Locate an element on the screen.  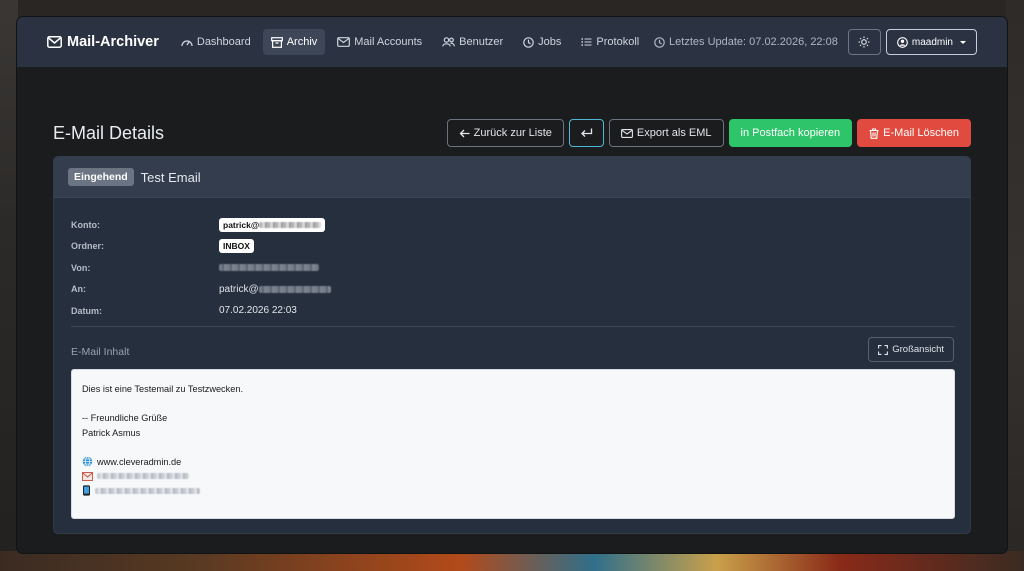
account-prefix: patrick@ is located at coordinates (241, 224).